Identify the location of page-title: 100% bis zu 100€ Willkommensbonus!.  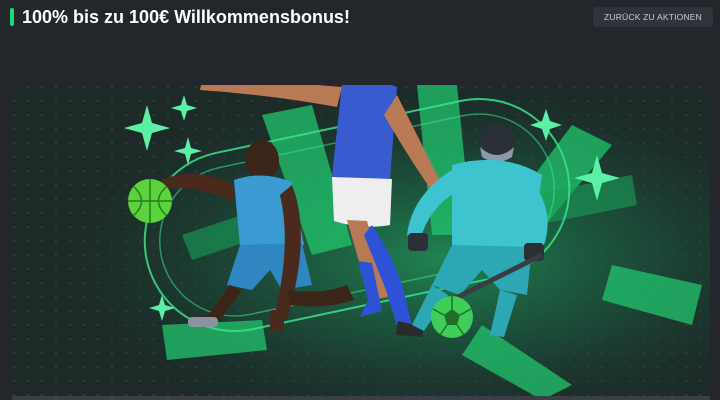
(186, 17).